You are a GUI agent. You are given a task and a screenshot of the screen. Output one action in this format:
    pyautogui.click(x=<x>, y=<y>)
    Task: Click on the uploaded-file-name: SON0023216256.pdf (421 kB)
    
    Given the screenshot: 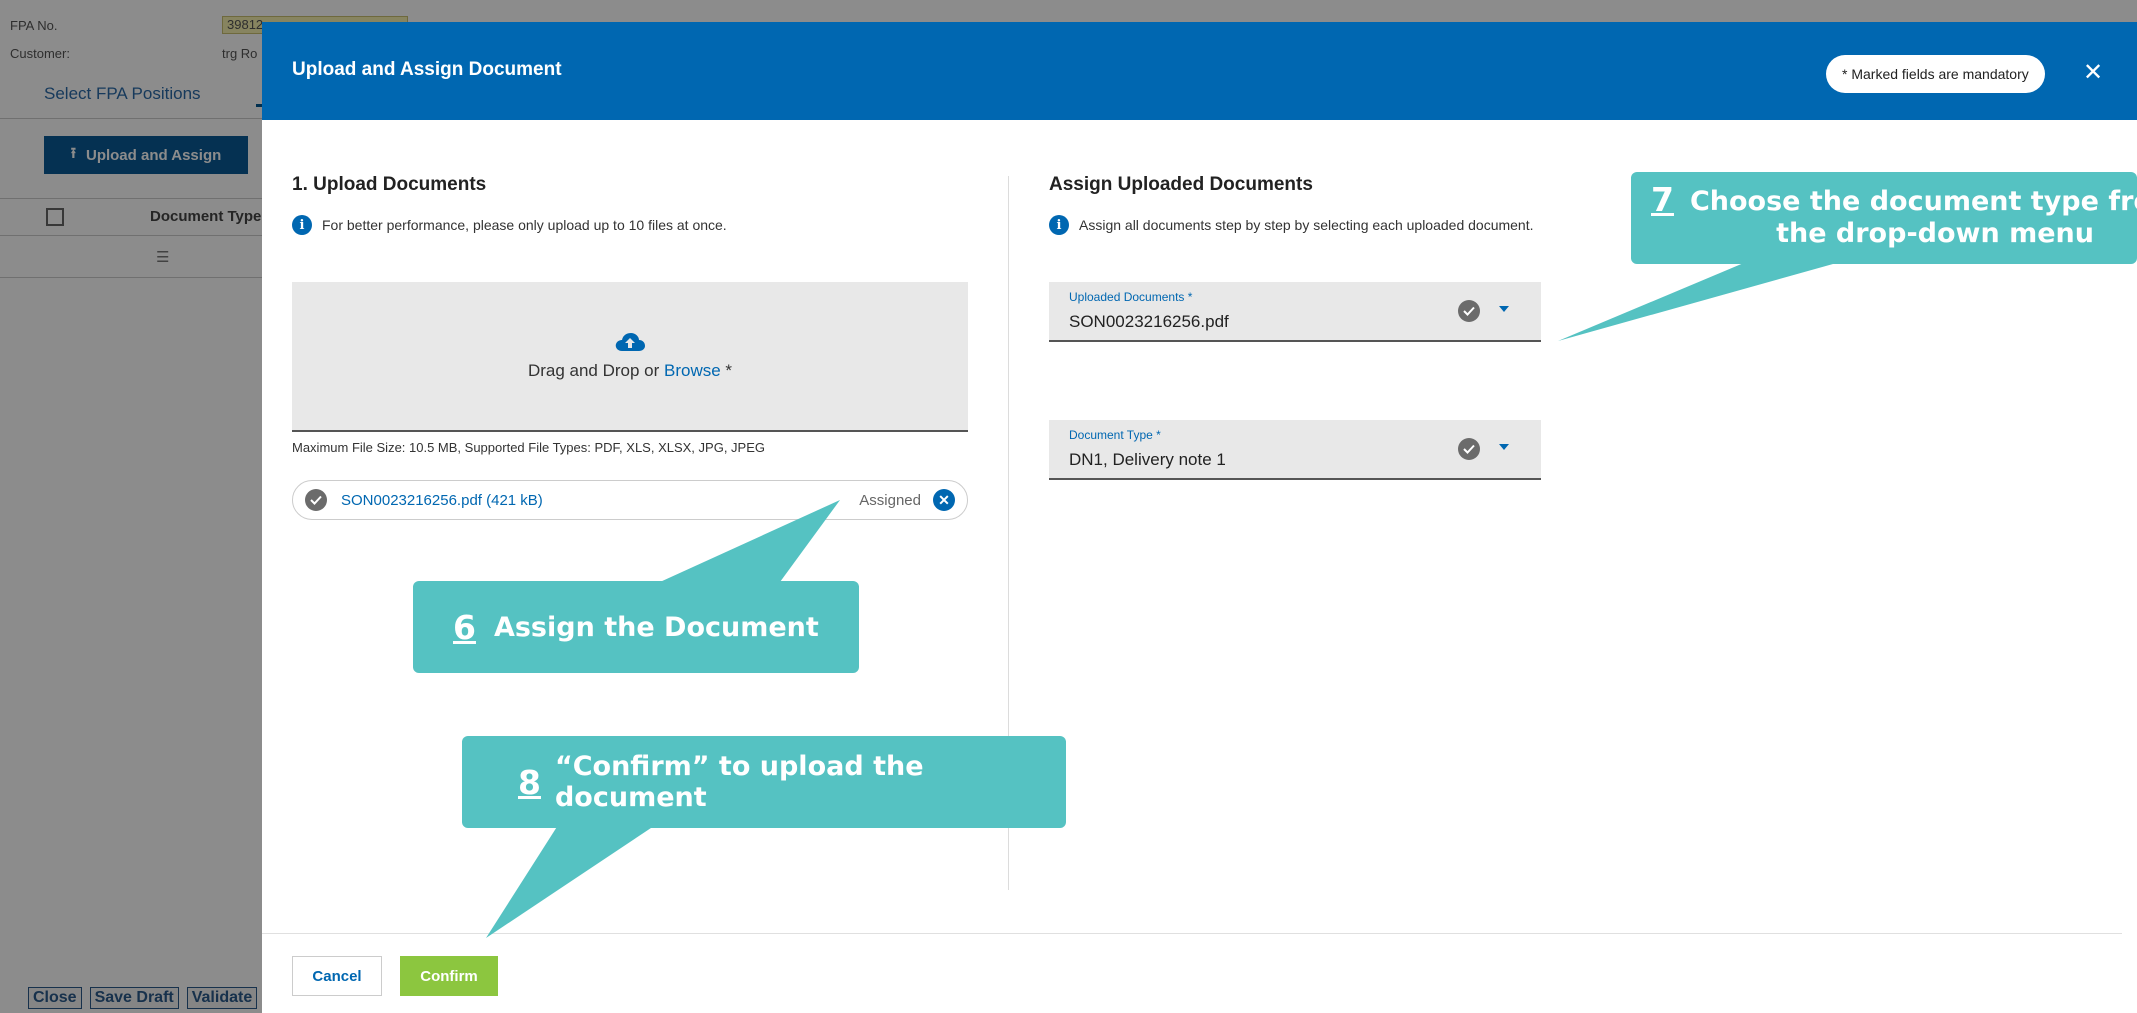 What is the action you would take?
    pyautogui.click(x=442, y=500)
    